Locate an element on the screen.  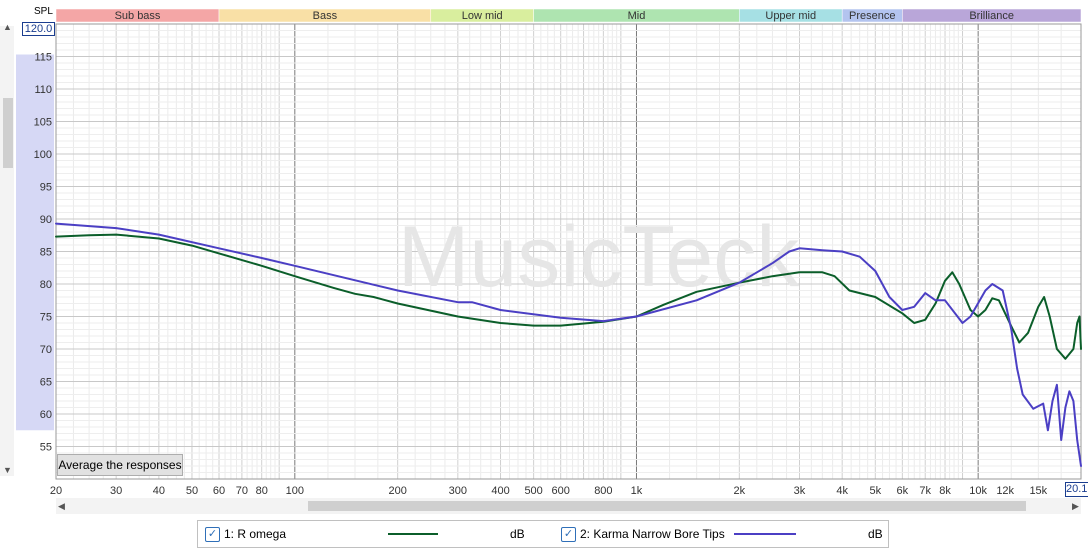
x-tick-label: 3k is located at coordinates (800, 491).